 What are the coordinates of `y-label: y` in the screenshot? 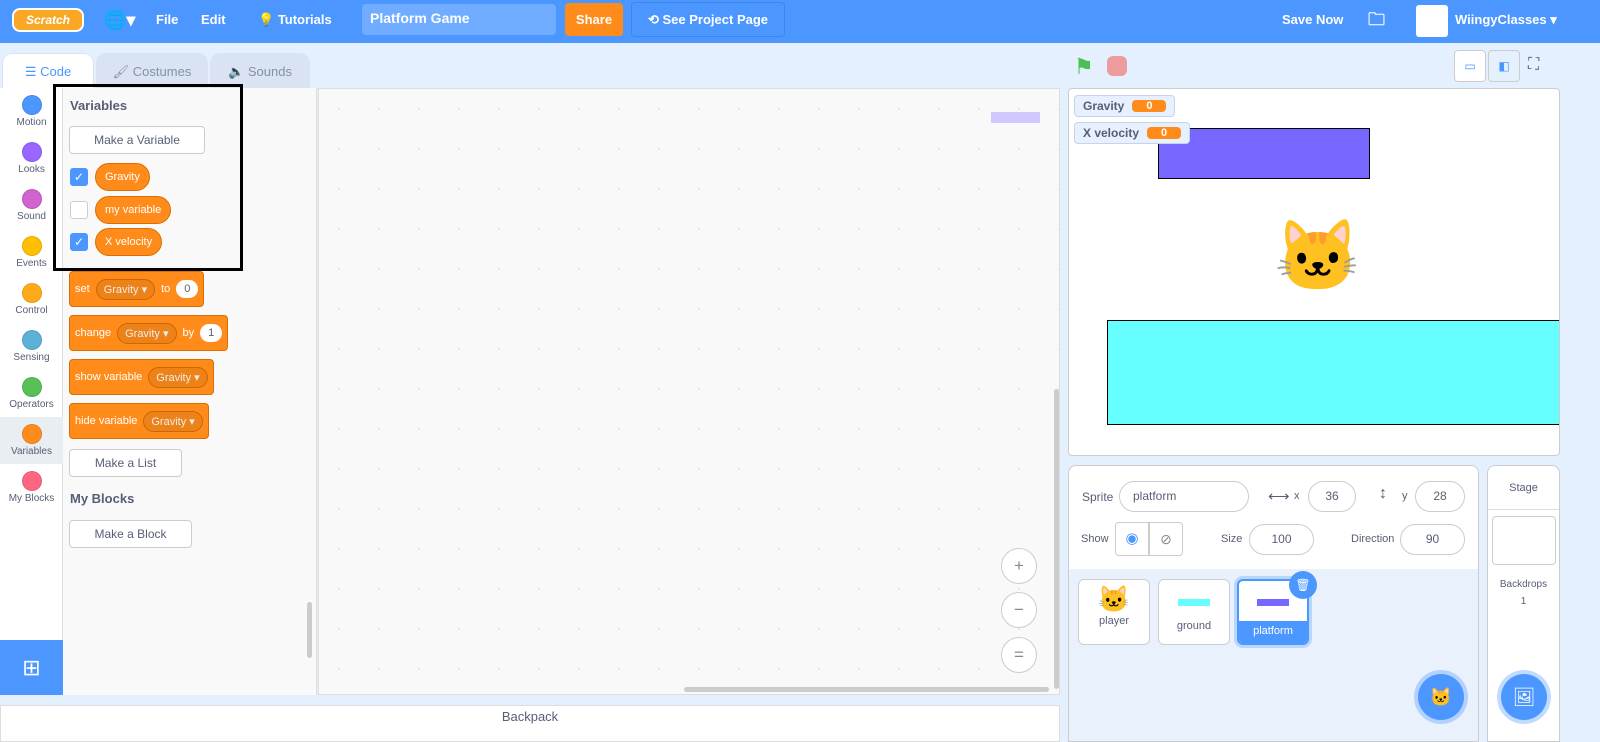 It's located at (1405, 496).